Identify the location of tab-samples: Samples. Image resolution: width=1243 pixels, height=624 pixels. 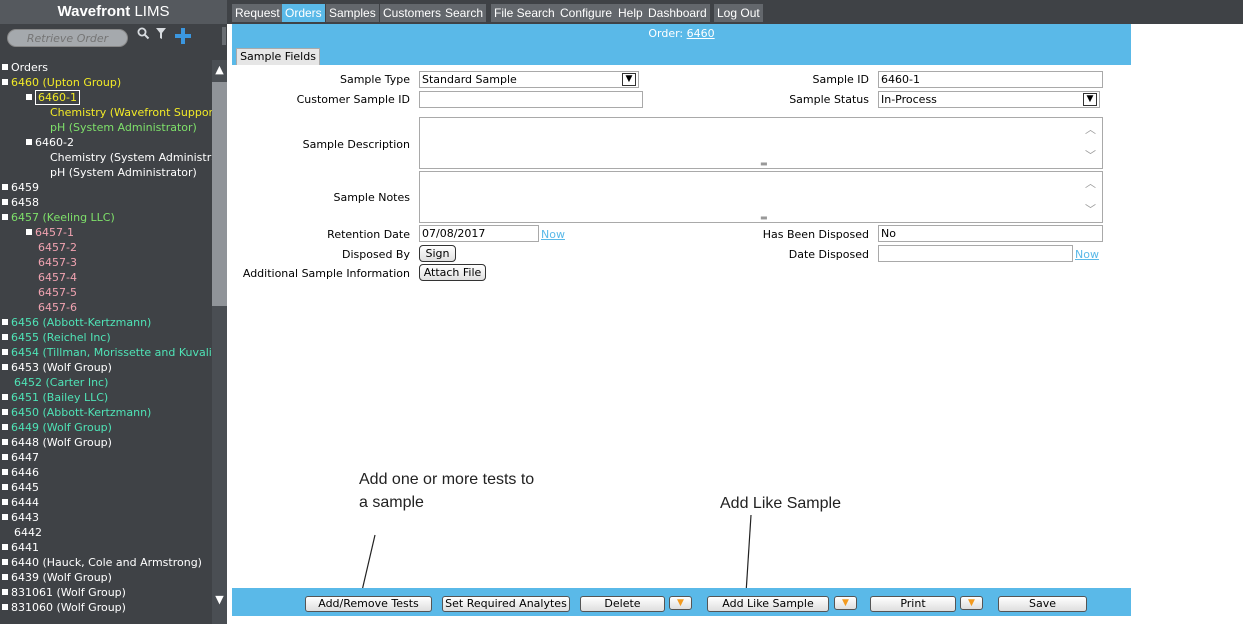
(352, 13).